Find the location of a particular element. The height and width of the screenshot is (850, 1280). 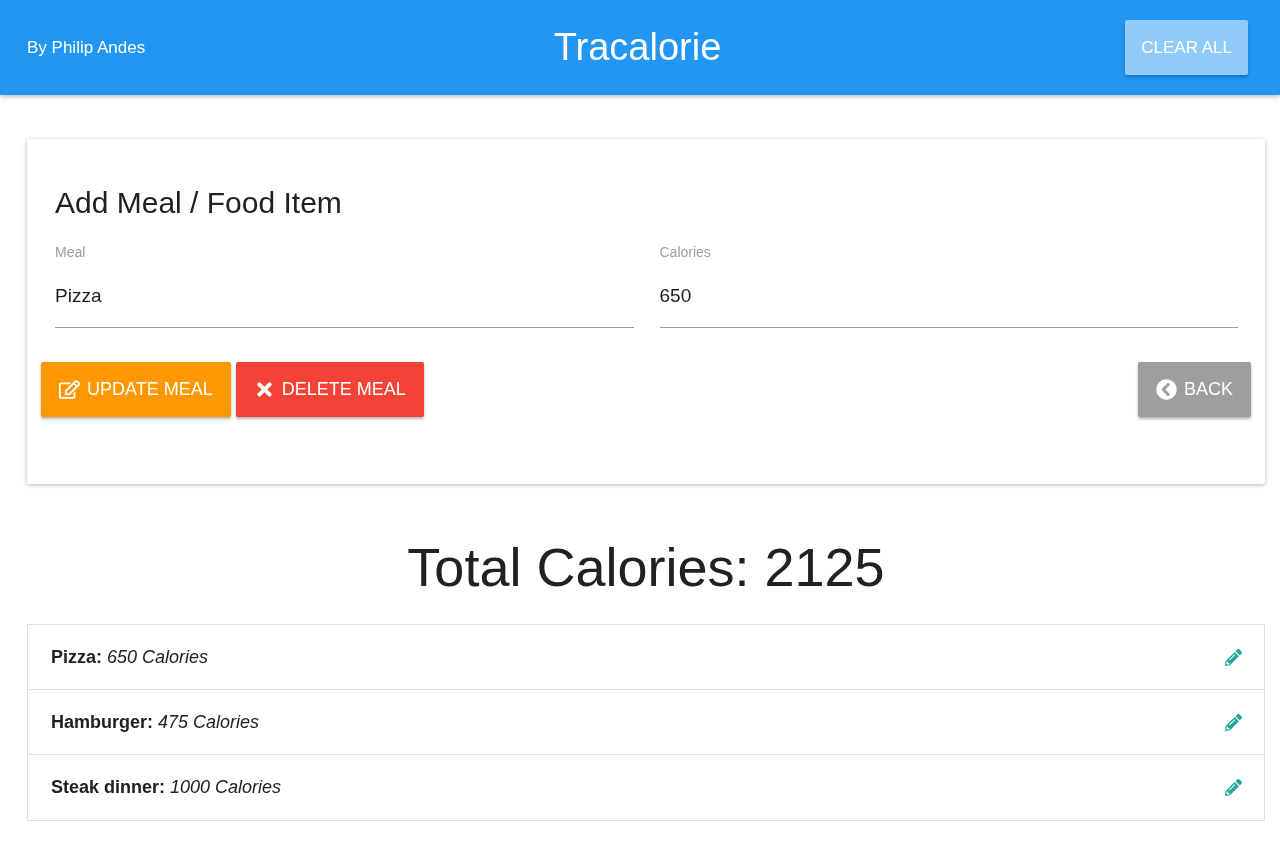

author-text: By Philip Andes is located at coordinates (86, 47).